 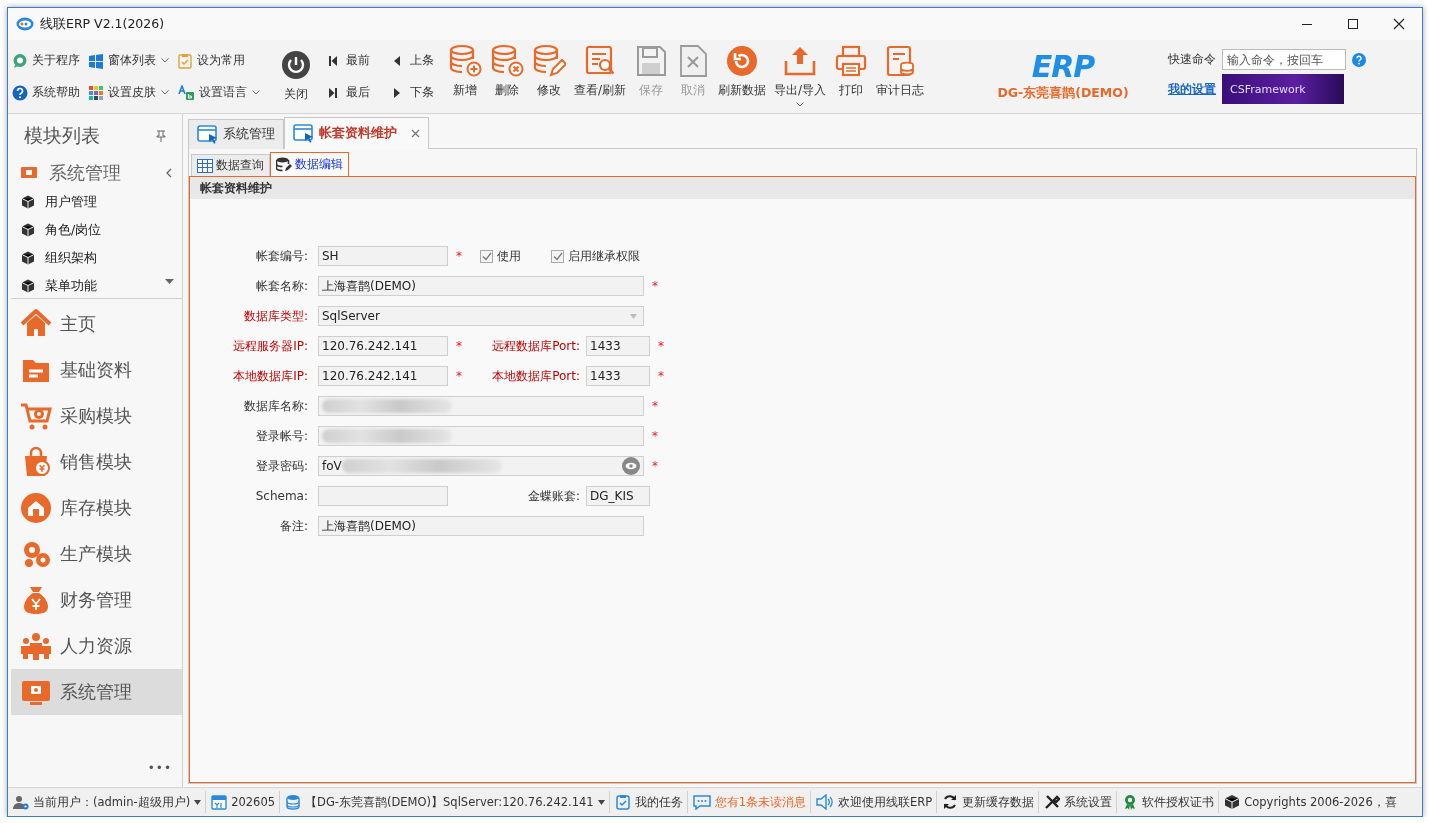 I want to click on toolbar-button: 删除, so click(x=507, y=75).